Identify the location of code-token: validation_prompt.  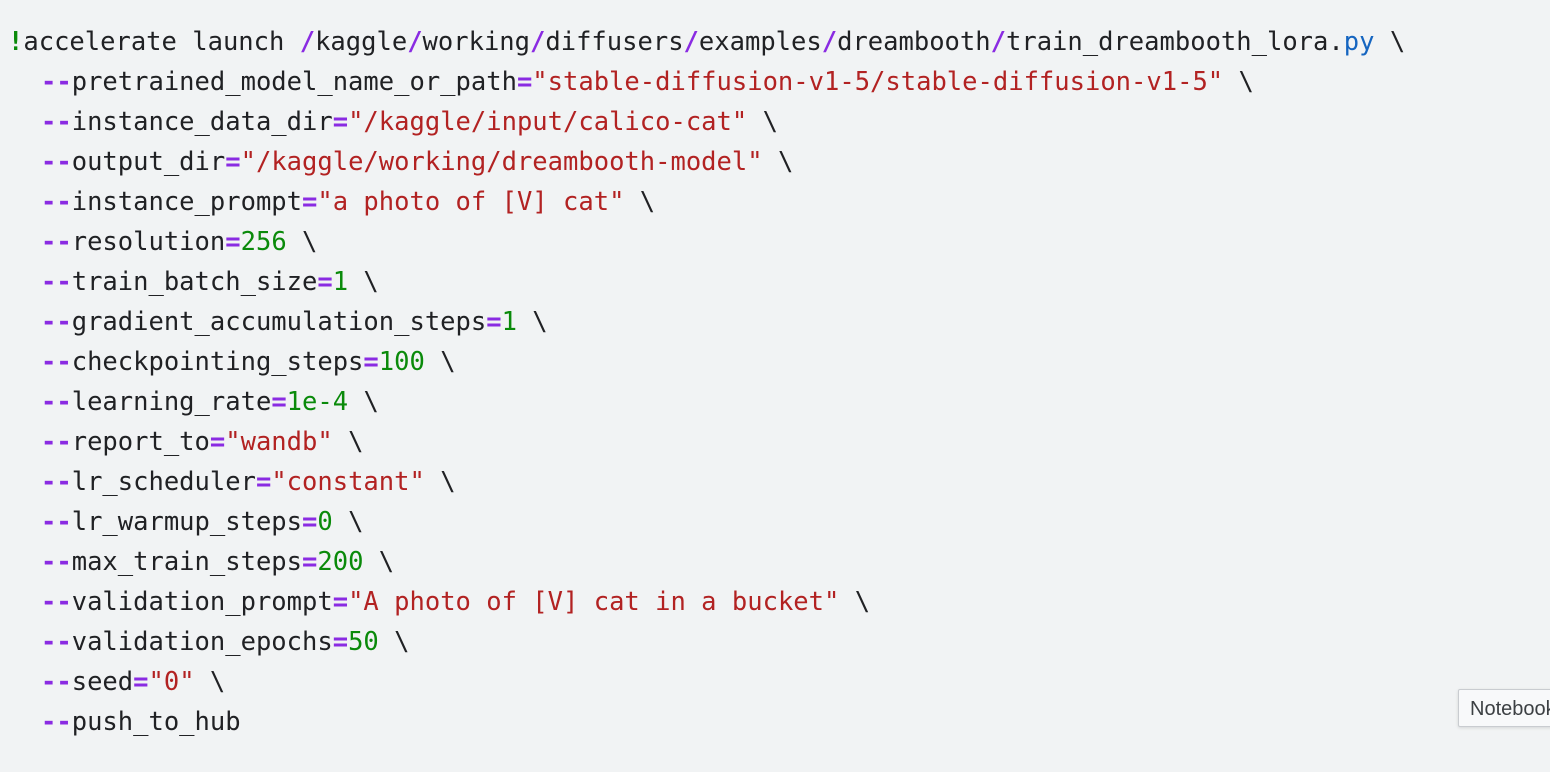
(202, 602).